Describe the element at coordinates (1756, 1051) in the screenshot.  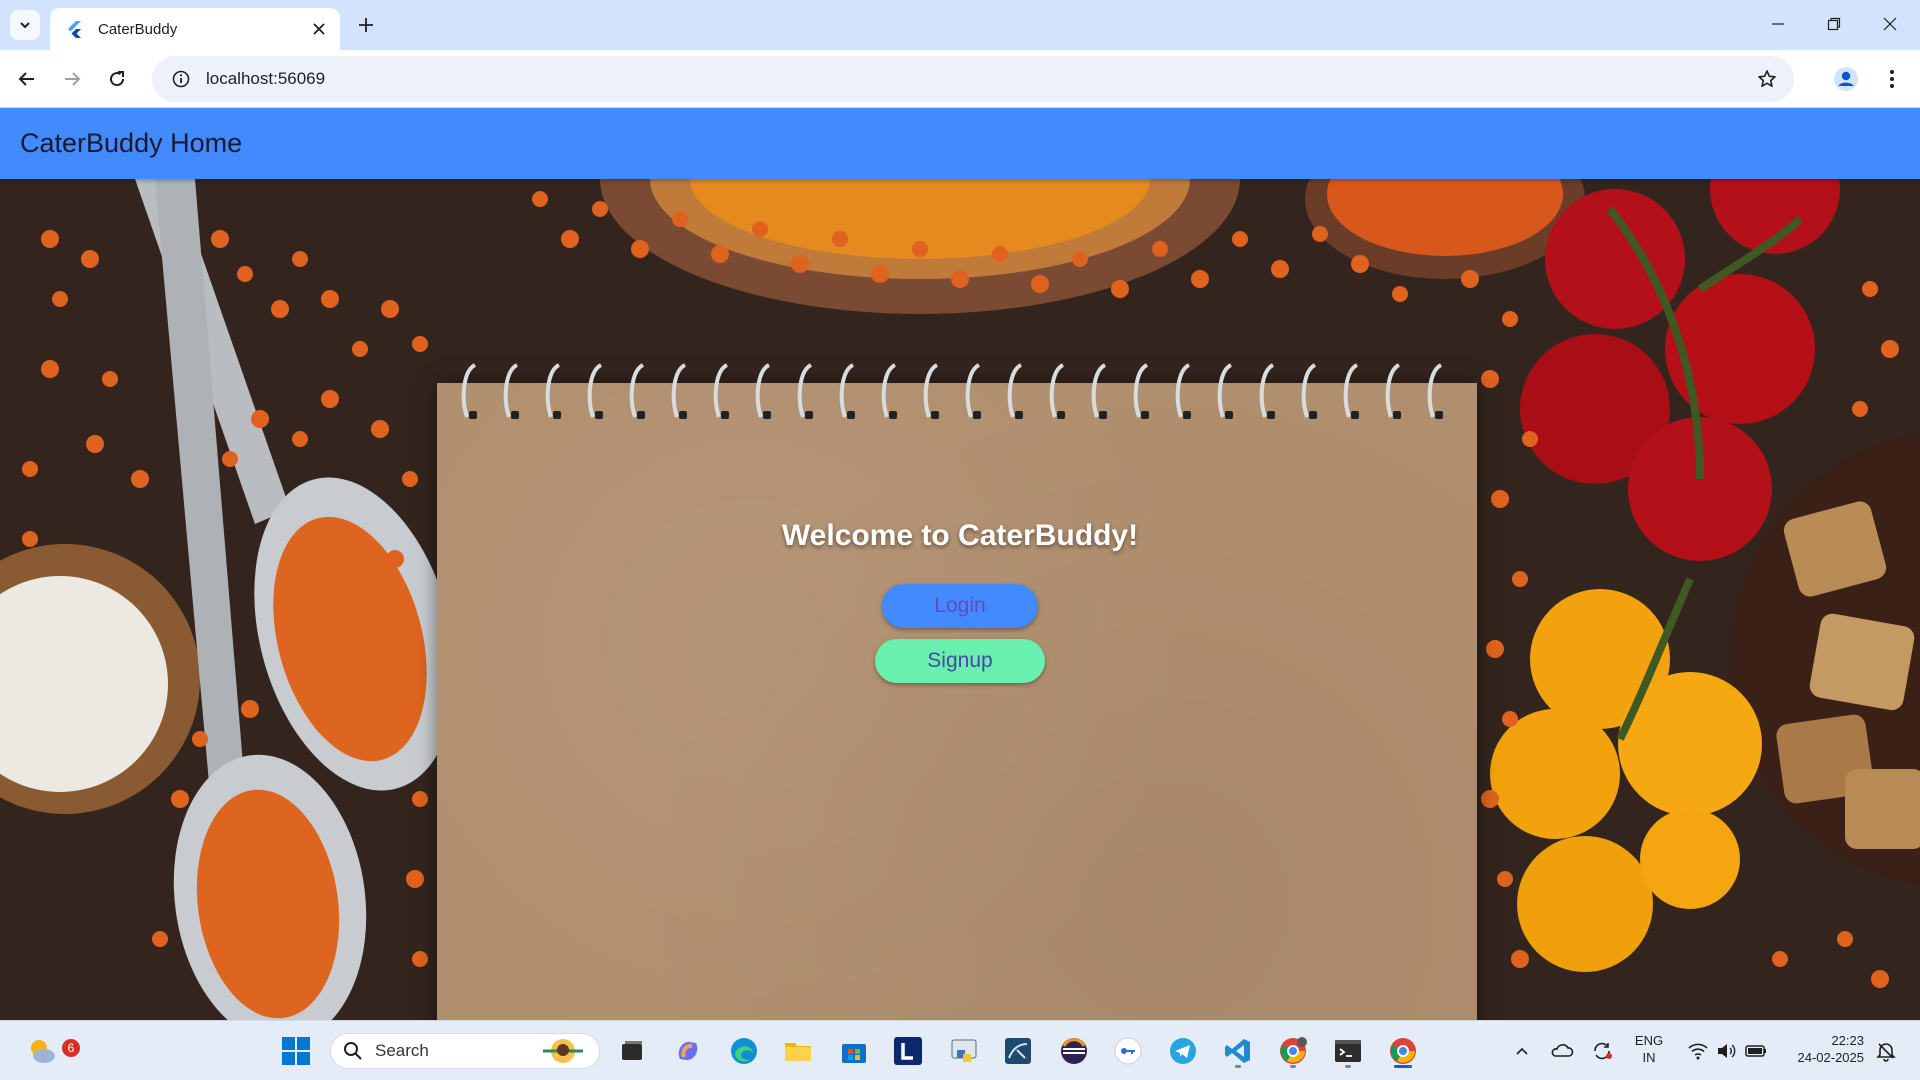
I see `battery-icon` at that location.